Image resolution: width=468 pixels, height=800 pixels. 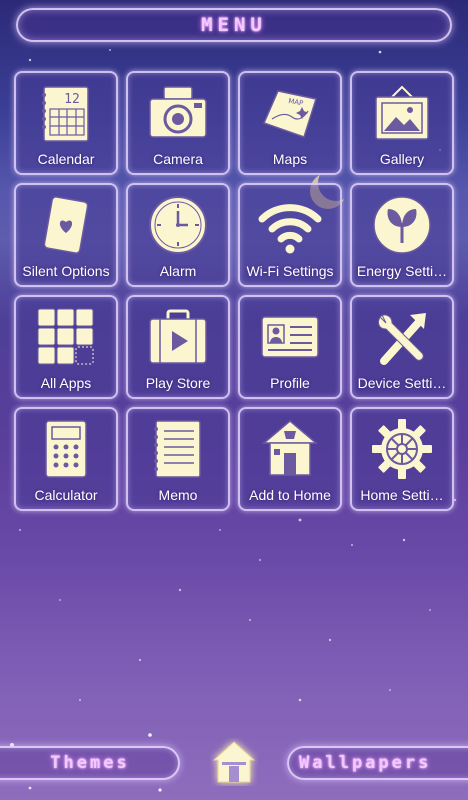 What do you see at coordinates (290, 383) in the screenshot?
I see `app-label: Profile` at bounding box center [290, 383].